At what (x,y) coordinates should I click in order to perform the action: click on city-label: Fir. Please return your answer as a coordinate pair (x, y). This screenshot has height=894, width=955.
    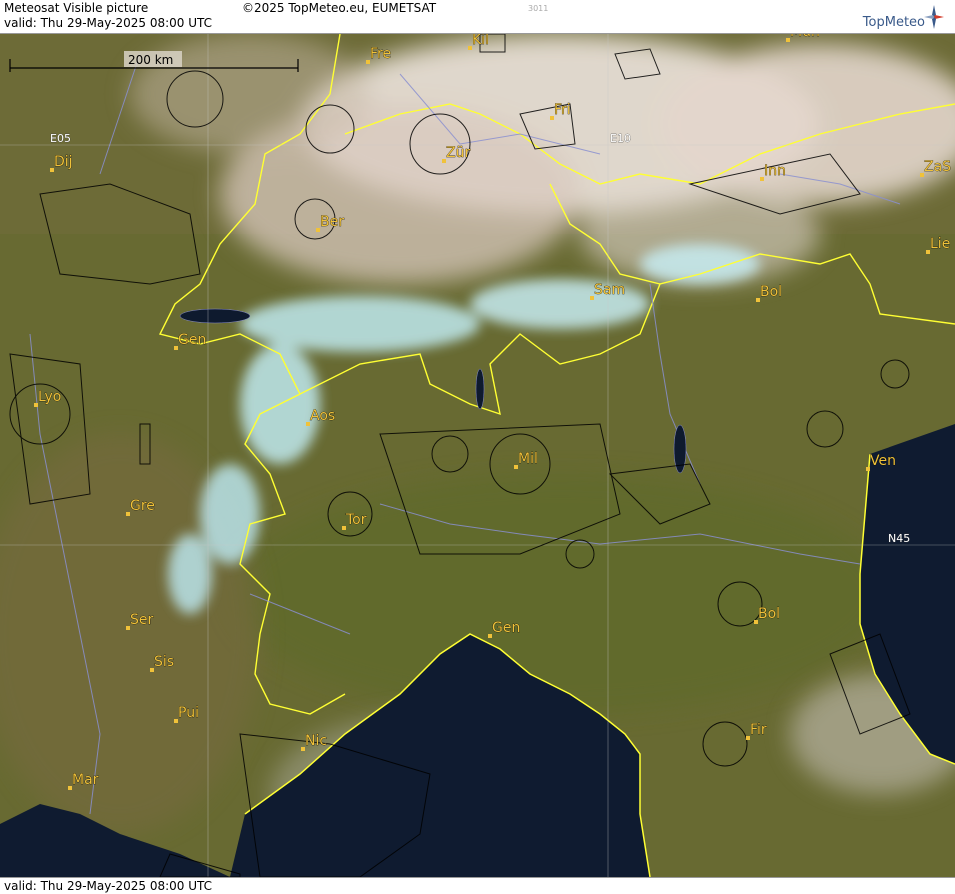
    Looking at the image, I should click on (758, 730).